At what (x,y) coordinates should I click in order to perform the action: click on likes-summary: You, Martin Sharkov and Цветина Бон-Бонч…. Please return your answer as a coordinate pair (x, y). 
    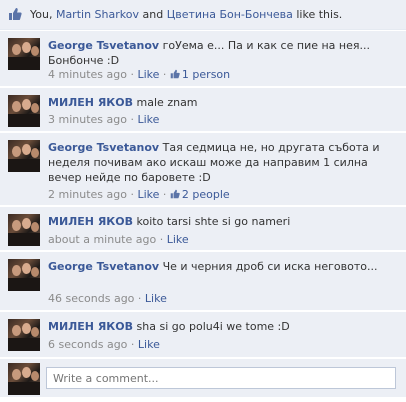
    Looking at the image, I should click on (203, 15).